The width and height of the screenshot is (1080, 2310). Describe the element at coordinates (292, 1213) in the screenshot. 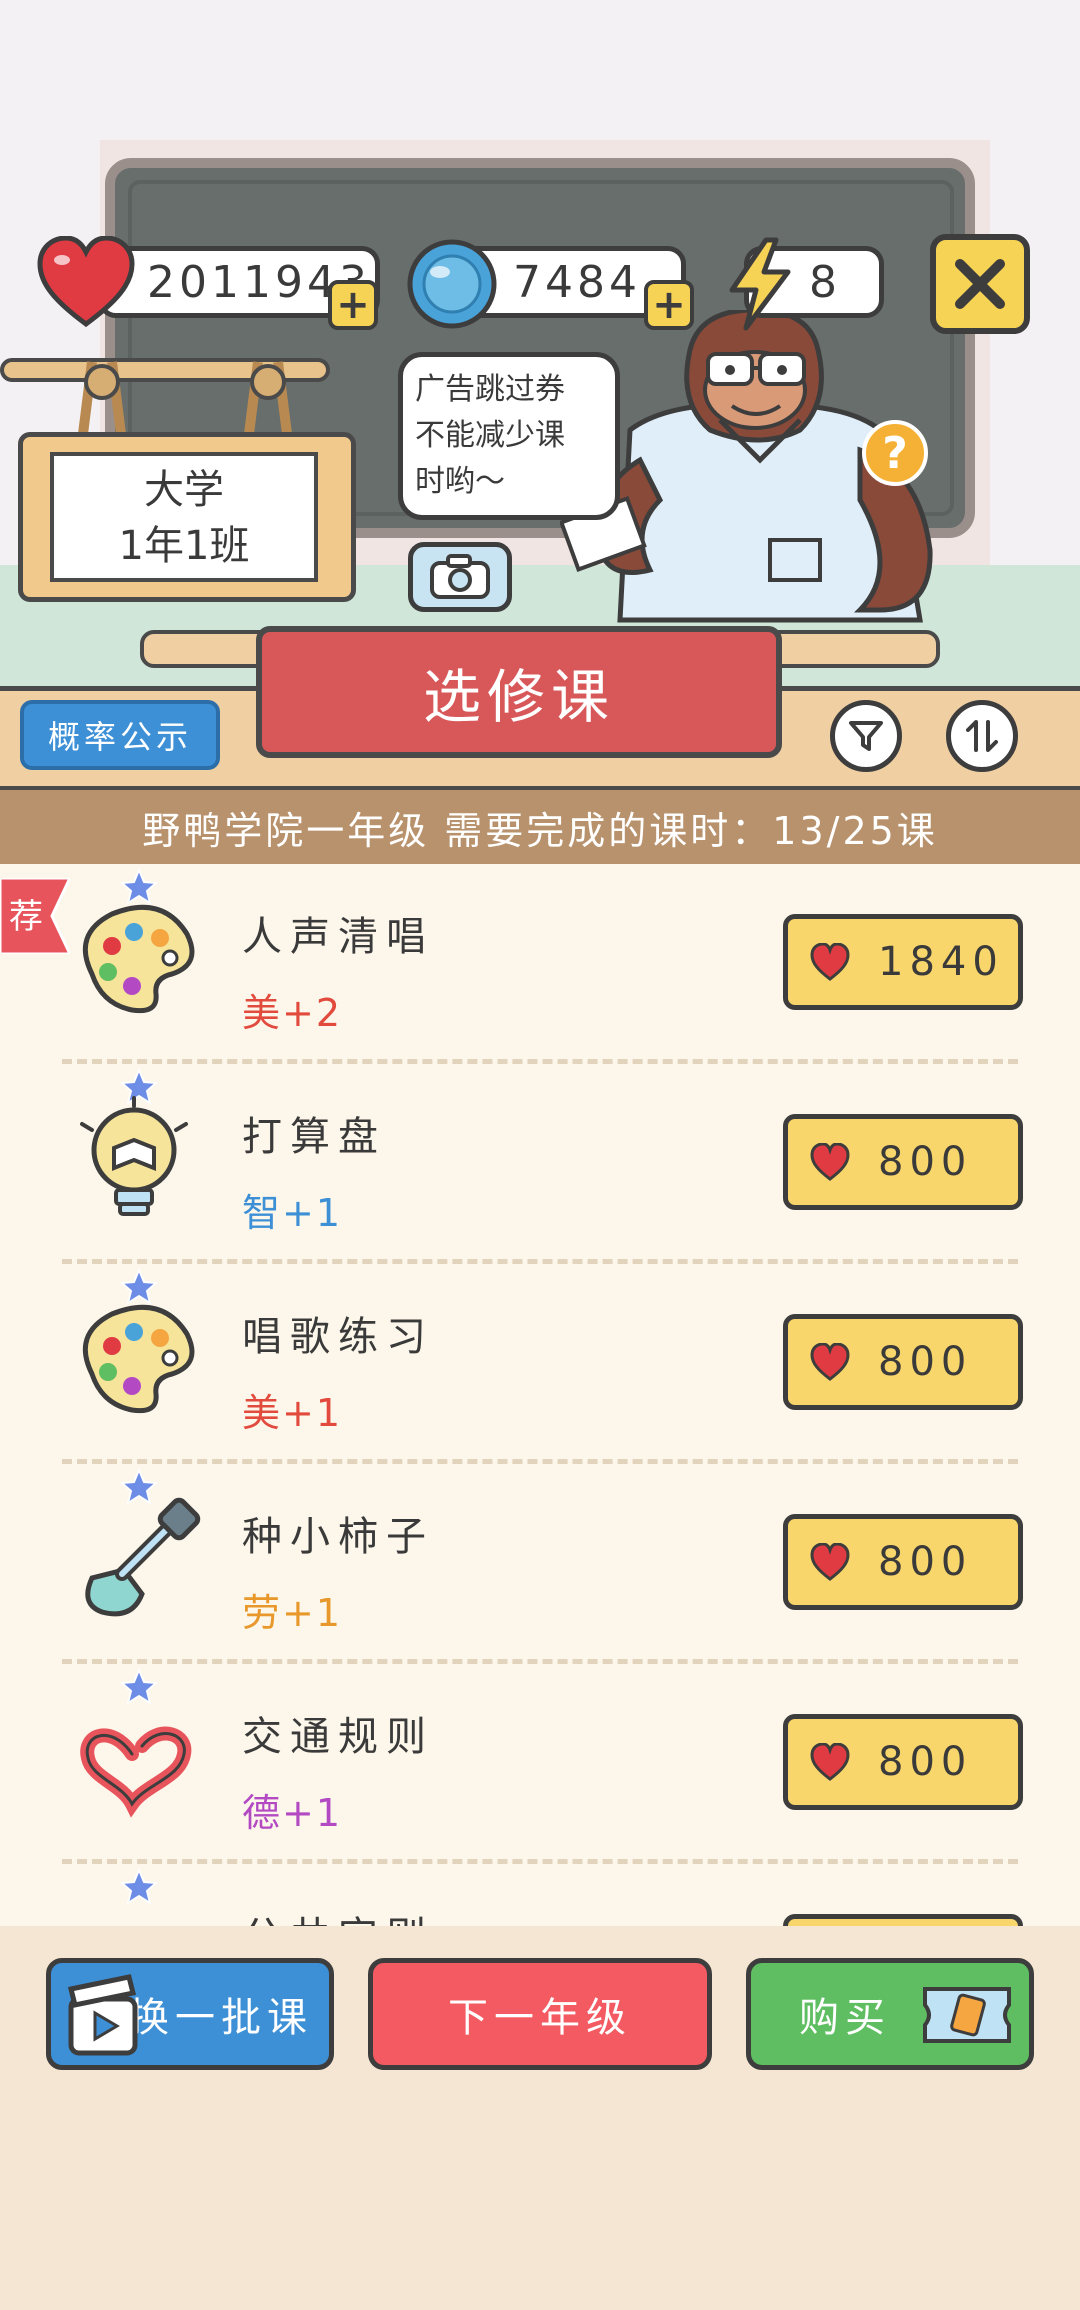

I see `course-attribute: 智+1` at that location.